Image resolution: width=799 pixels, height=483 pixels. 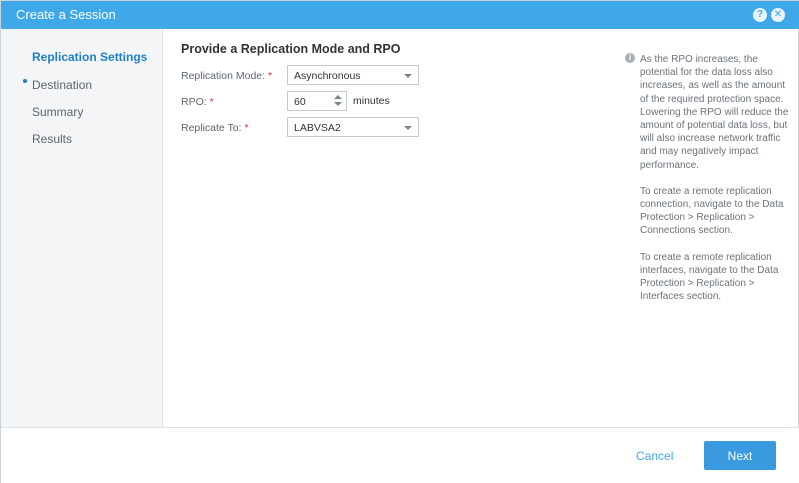 What do you see at coordinates (353, 127) in the screenshot?
I see `replicate-to-select: LABVSA2` at bounding box center [353, 127].